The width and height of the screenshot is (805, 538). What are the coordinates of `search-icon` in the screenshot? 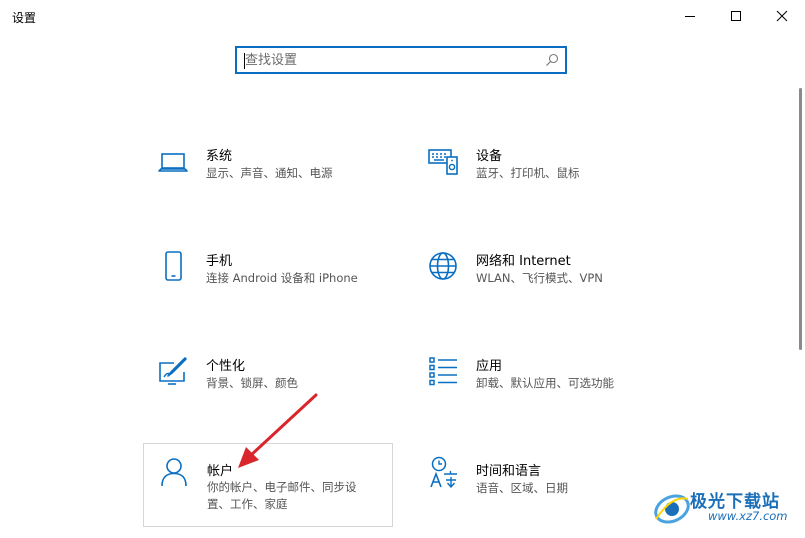 It's located at (552, 60).